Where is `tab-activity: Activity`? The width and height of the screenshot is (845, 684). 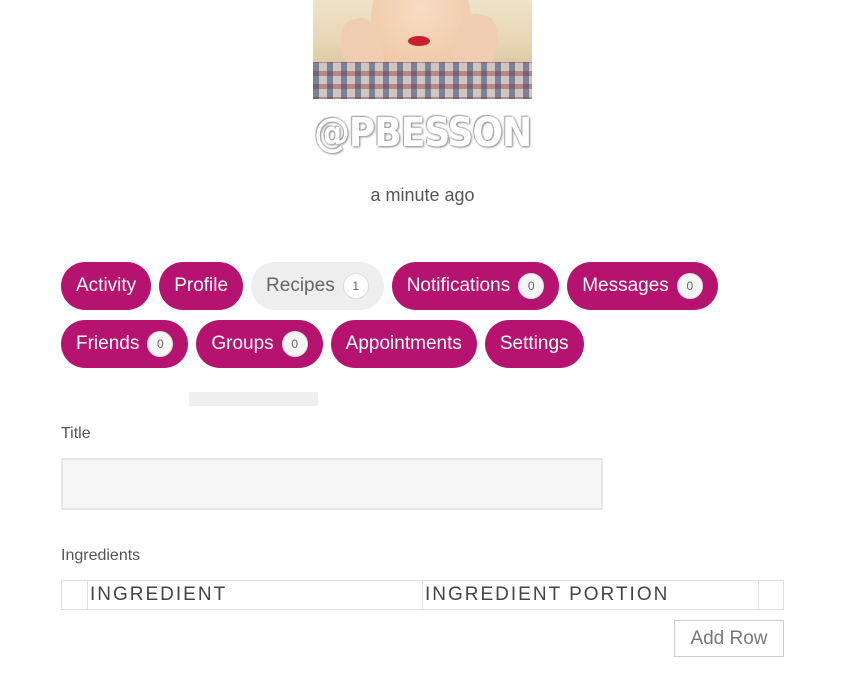 tab-activity: Activity is located at coordinates (106, 286).